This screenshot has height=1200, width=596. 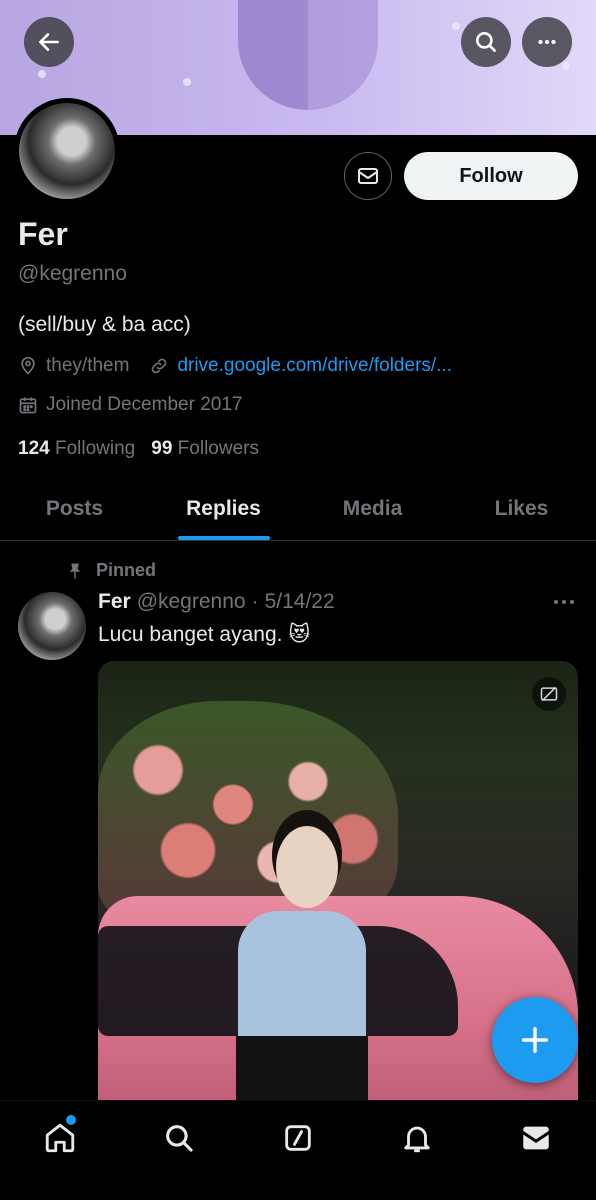 I want to click on banner-heart-shadow, so click(x=273, y=55).